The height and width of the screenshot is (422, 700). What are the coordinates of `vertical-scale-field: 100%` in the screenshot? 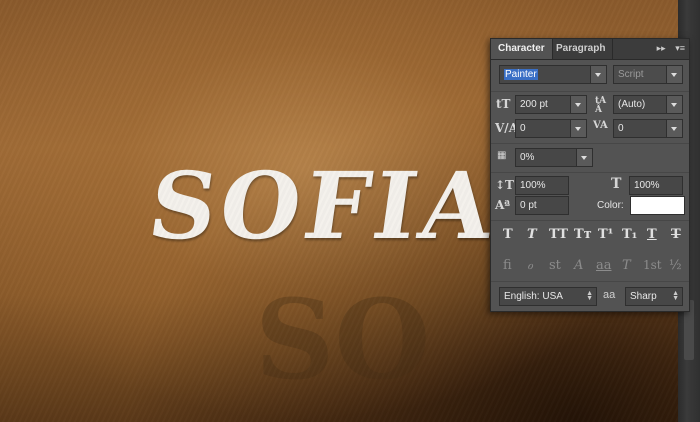 It's located at (542, 185).